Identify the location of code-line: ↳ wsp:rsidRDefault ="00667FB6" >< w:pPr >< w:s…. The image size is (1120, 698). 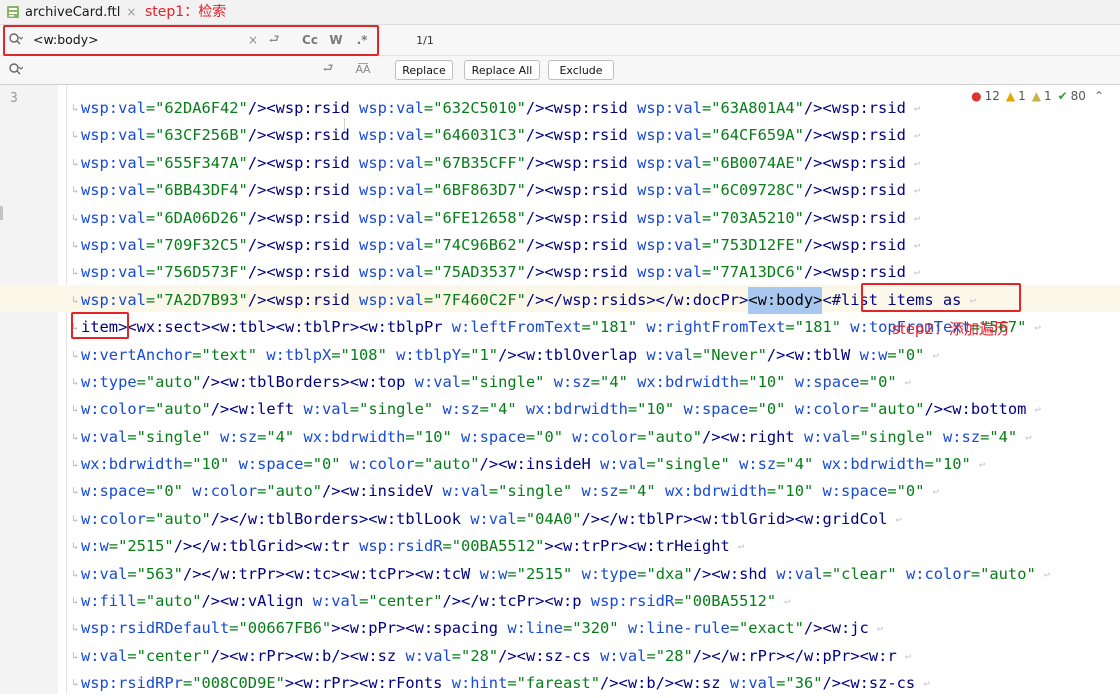
(561, 628).